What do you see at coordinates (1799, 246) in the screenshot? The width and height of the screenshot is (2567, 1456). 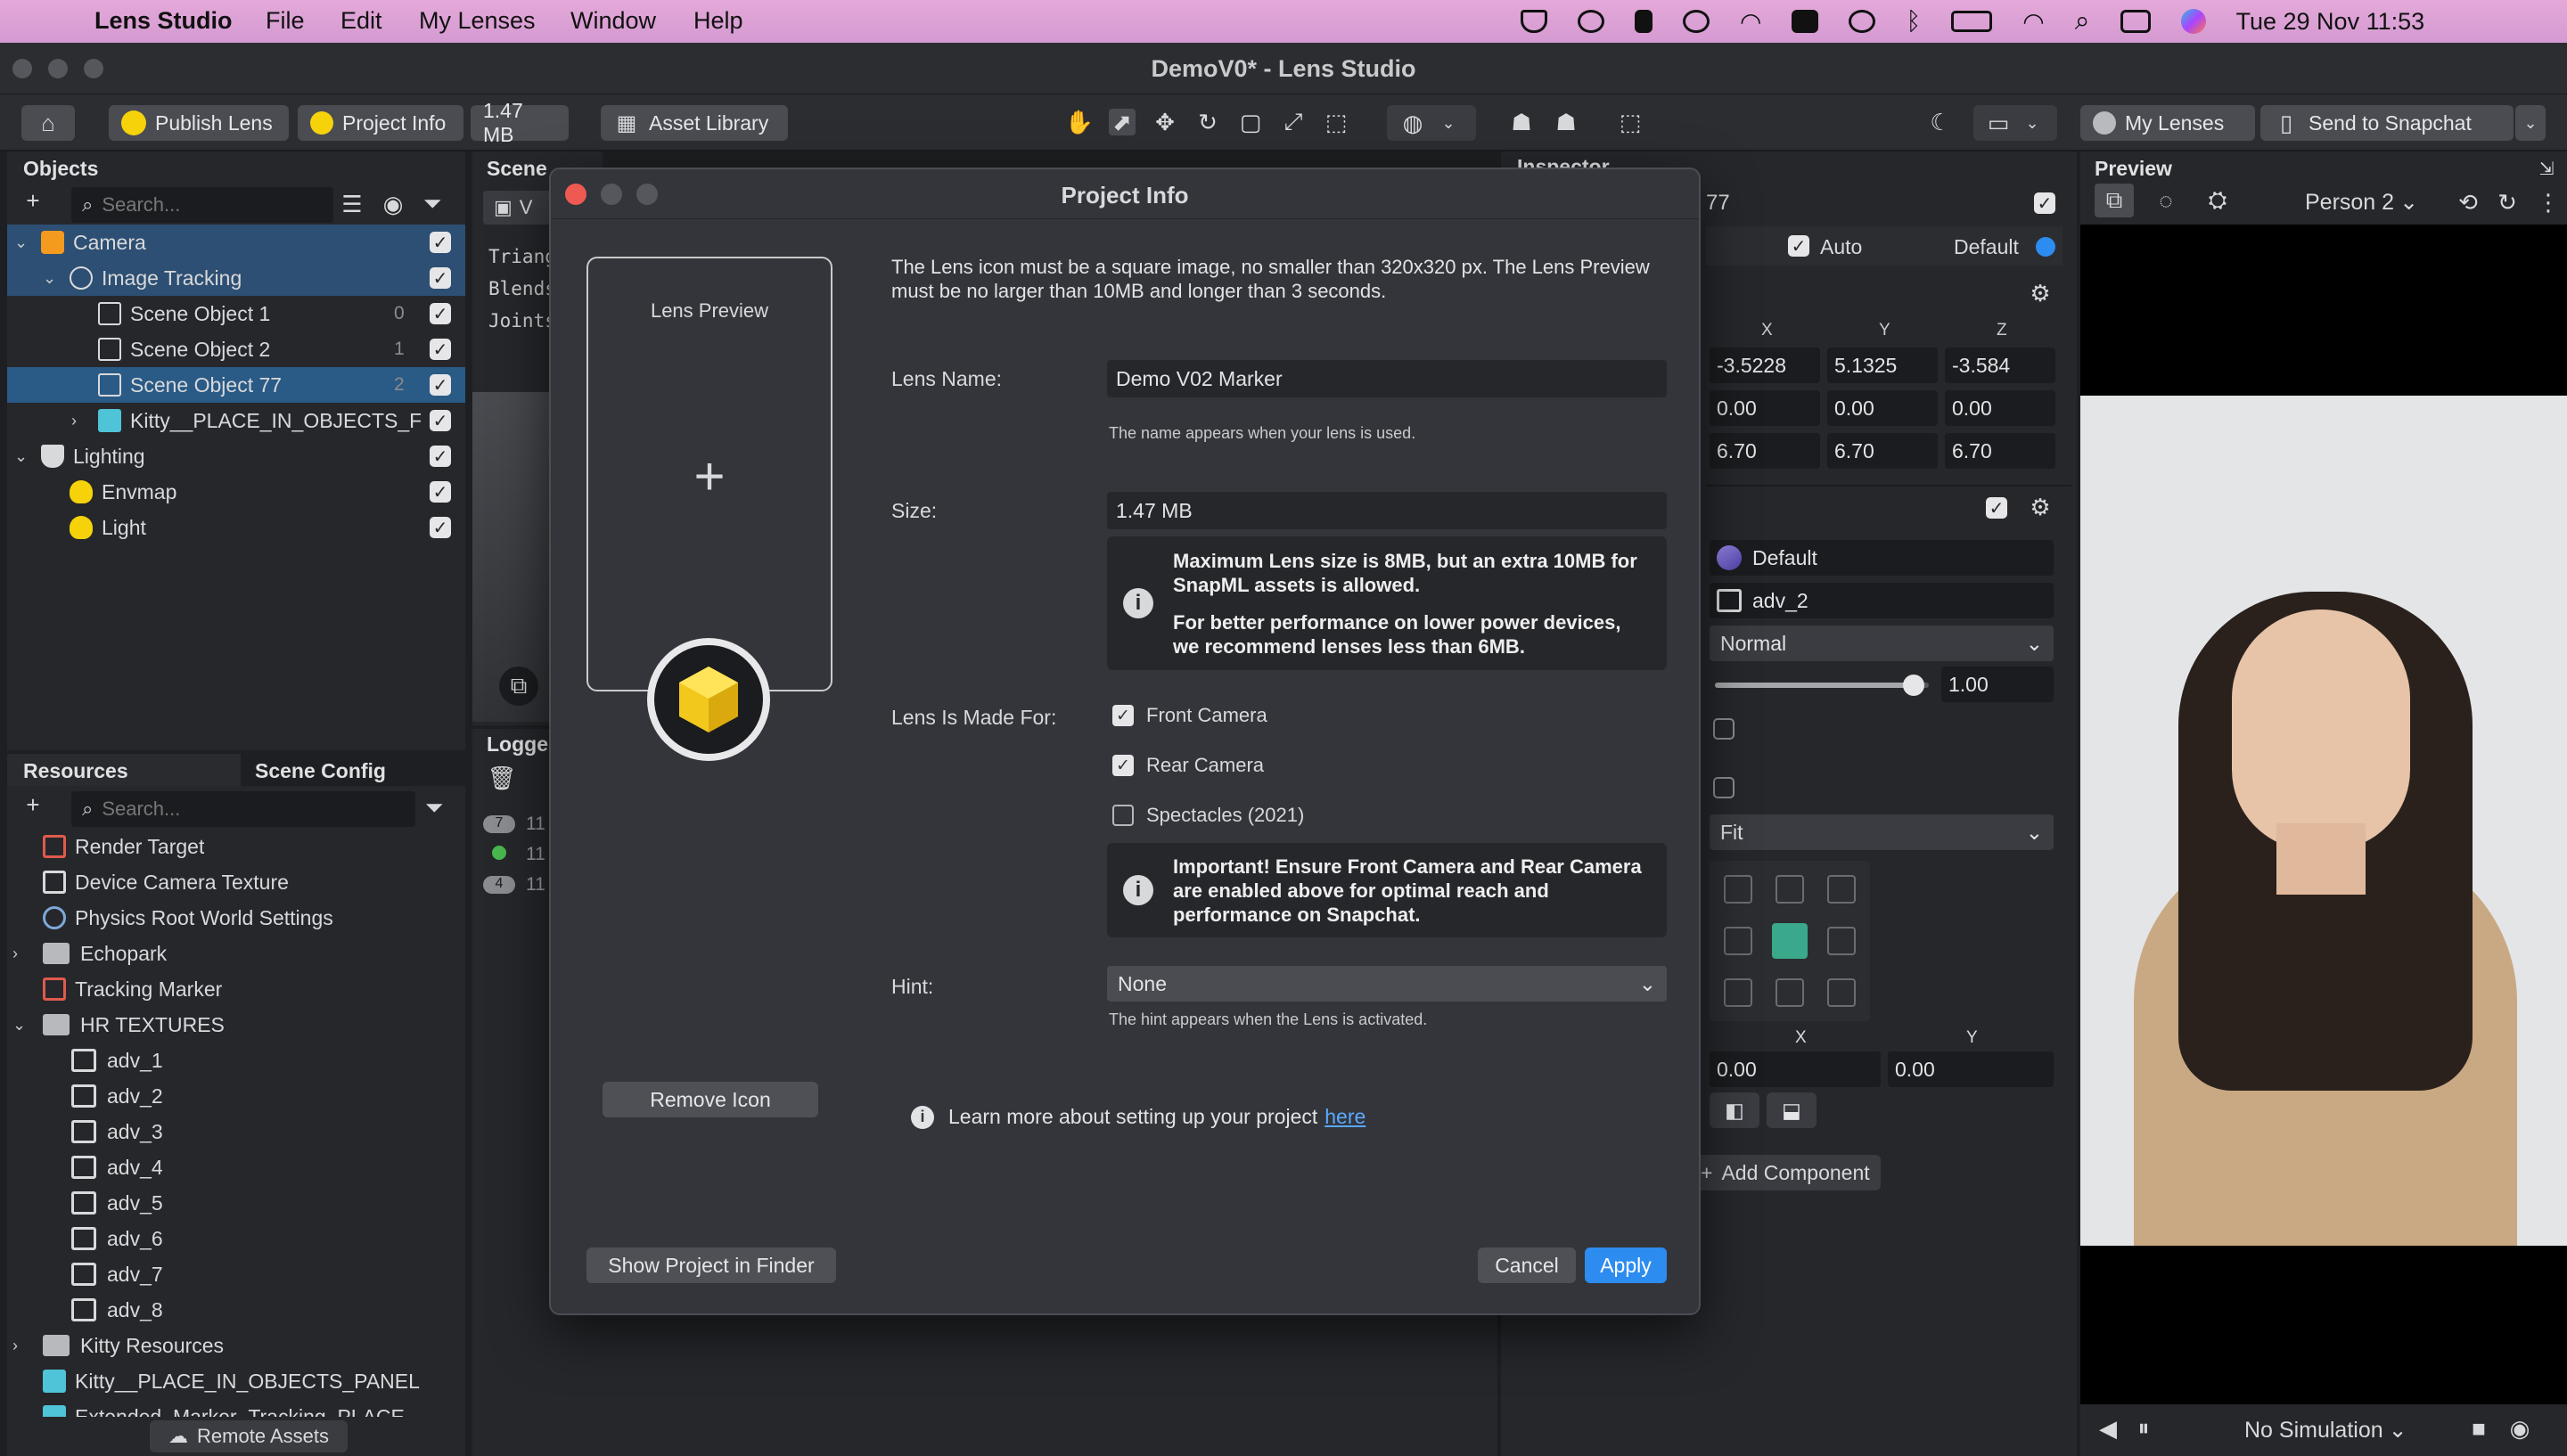 I see `auto-checkbox: ✓` at bounding box center [1799, 246].